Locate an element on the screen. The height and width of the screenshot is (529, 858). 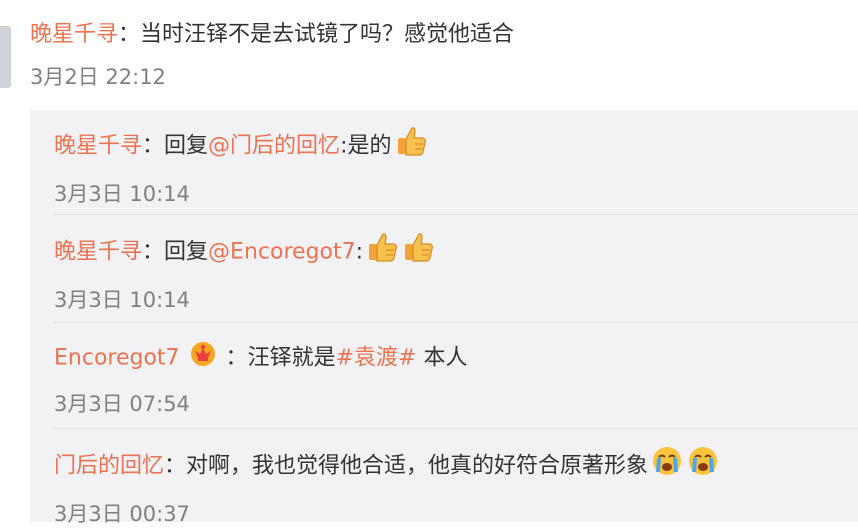
reply-time: 3月3日 00:37 is located at coordinates (122, 514).